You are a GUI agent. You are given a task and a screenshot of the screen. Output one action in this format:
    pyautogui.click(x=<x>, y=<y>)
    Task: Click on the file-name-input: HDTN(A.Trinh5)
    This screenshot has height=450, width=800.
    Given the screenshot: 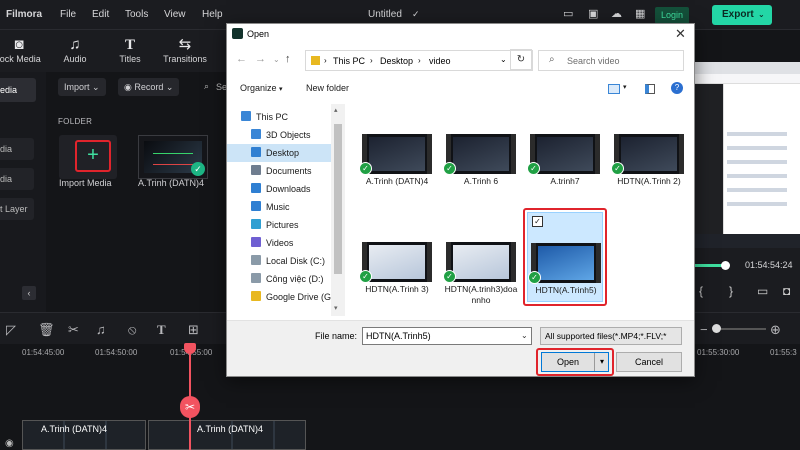 What is the action you would take?
    pyautogui.click(x=447, y=336)
    